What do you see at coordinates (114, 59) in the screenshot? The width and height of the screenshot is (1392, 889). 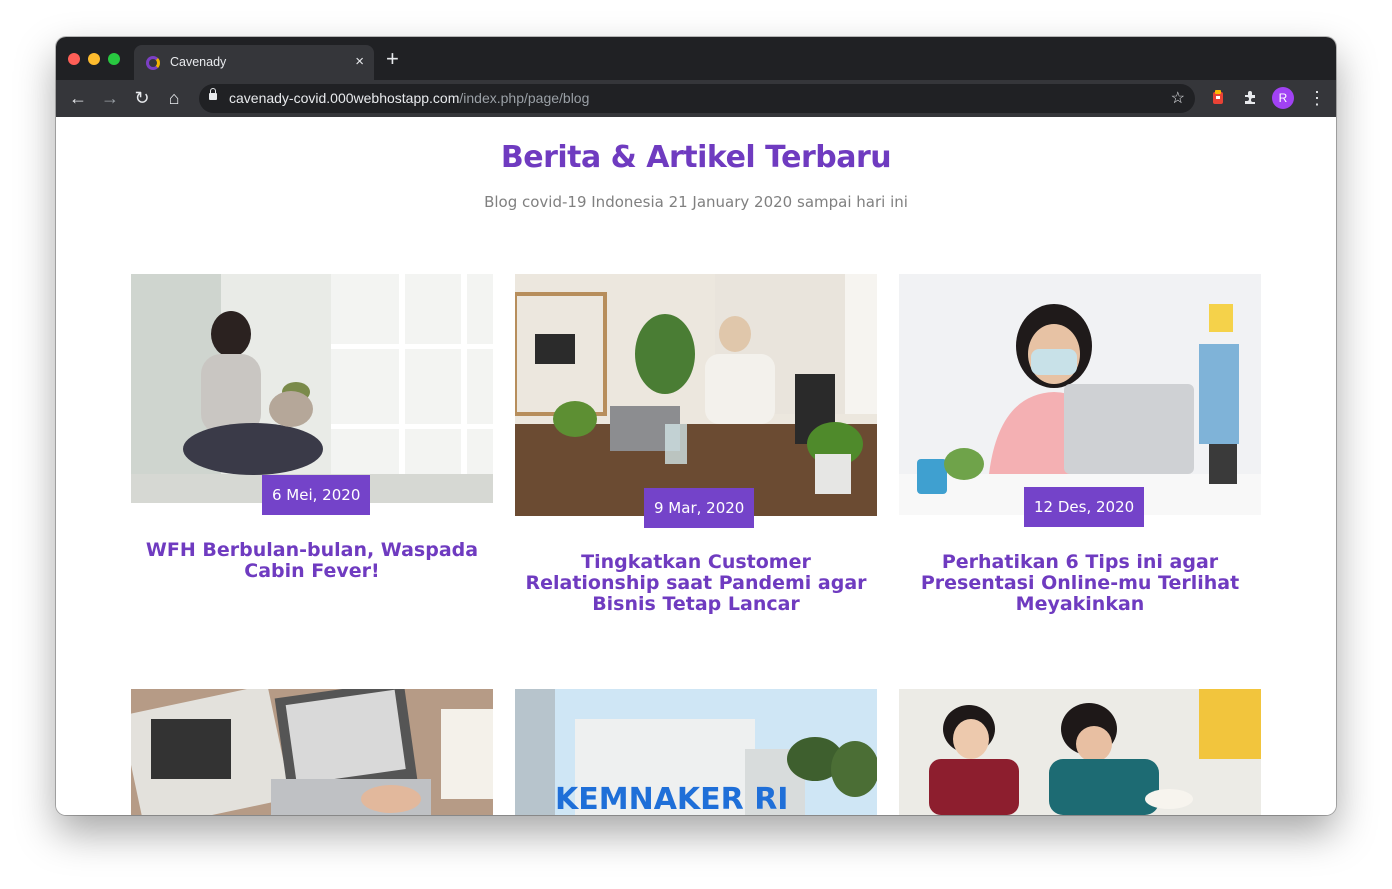 I see `maximize-window-button` at bounding box center [114, 59].